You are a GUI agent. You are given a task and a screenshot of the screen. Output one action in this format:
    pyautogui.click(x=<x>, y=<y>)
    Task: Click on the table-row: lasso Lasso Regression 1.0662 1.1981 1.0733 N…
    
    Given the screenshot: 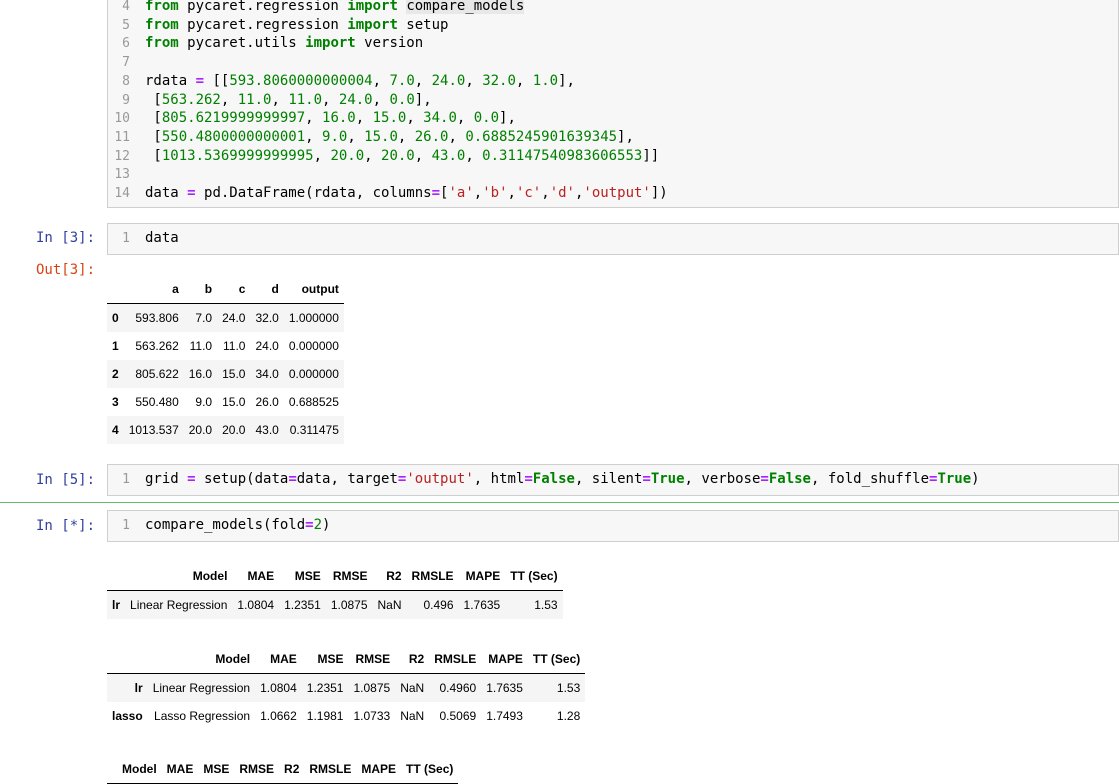 What is the action you would take?
    pyautogui.click(x=346, y=716)
    